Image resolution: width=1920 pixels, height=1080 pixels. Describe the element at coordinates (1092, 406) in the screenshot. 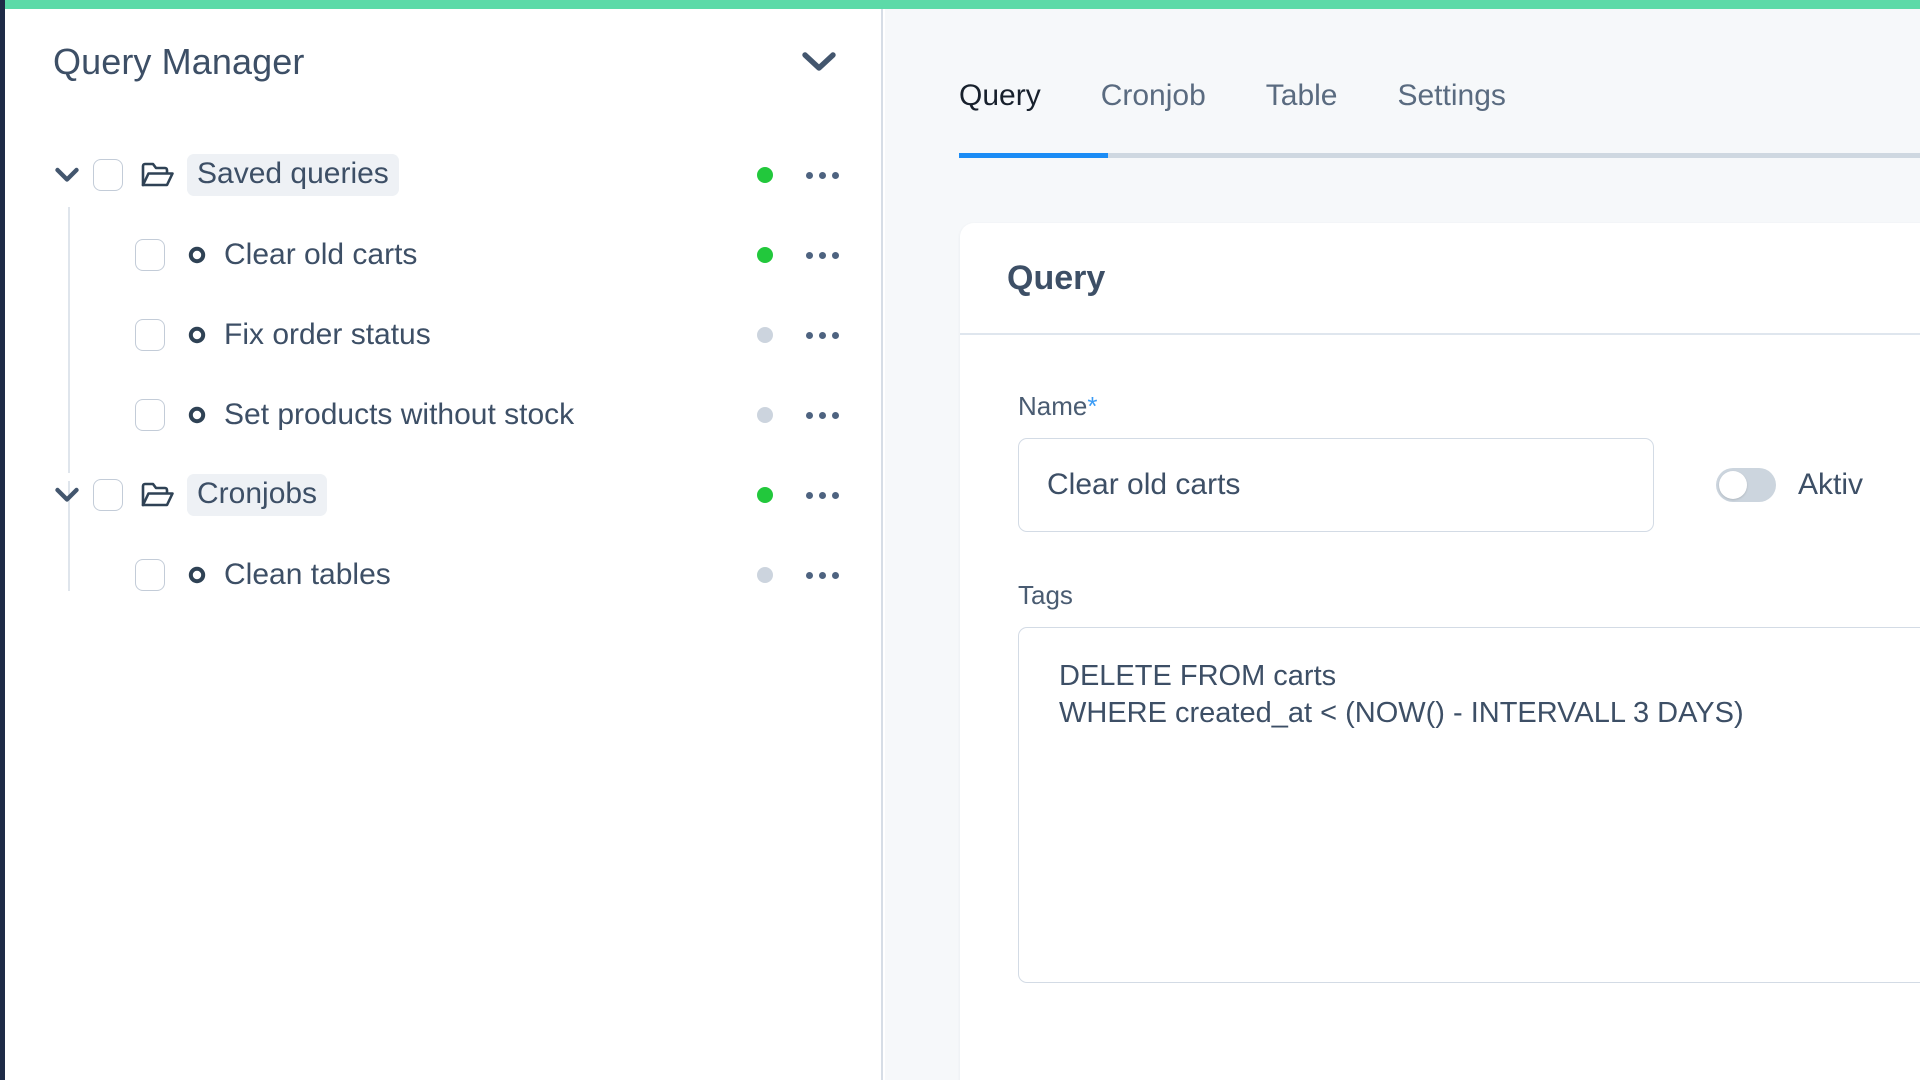

I see `required-marker: *` at that location.